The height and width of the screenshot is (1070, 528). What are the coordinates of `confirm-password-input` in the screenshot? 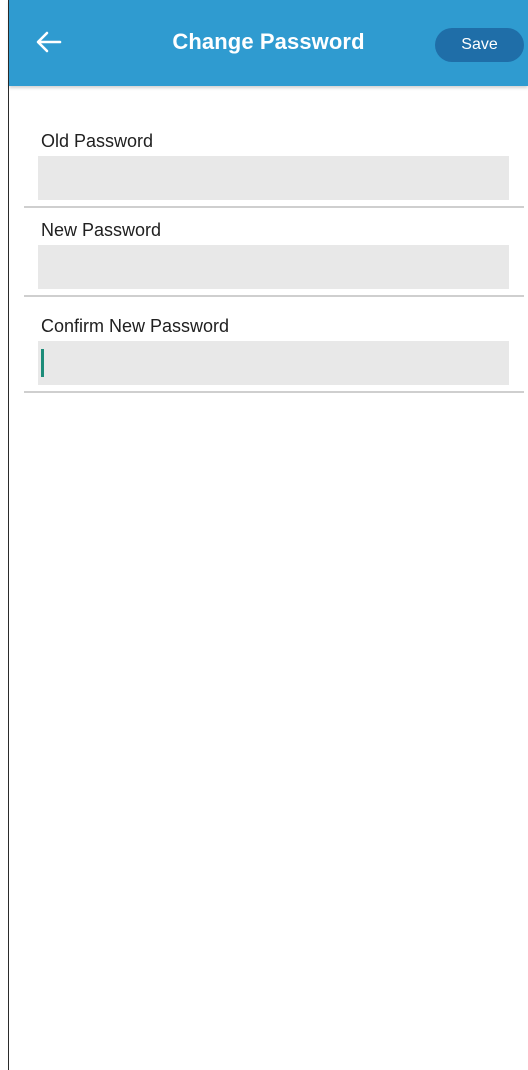 It's located at (273, 363).